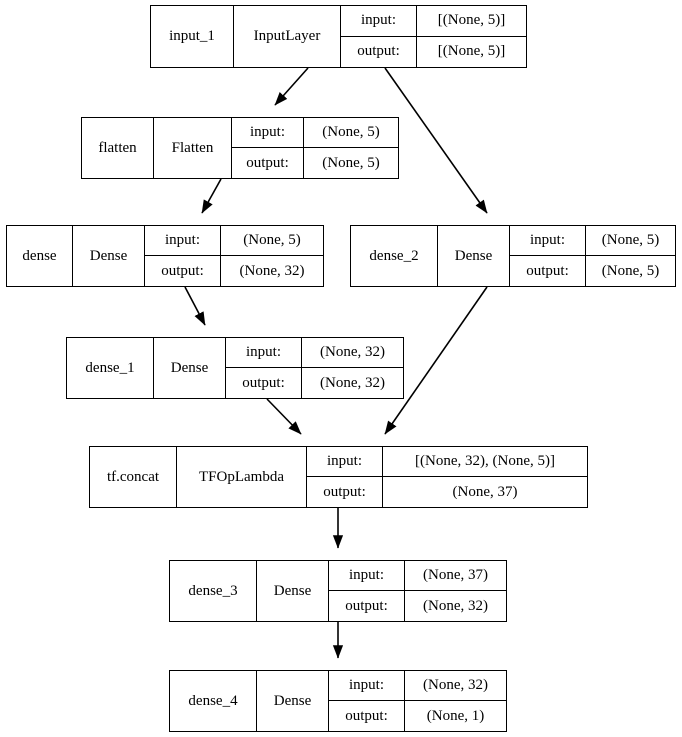 The width and height of the screenshot is (682, 737). What do you see at coordinates (291, 86) in the screenshot?
I see `edge-input_1-to-flatten` at bounding box center [291, 86].